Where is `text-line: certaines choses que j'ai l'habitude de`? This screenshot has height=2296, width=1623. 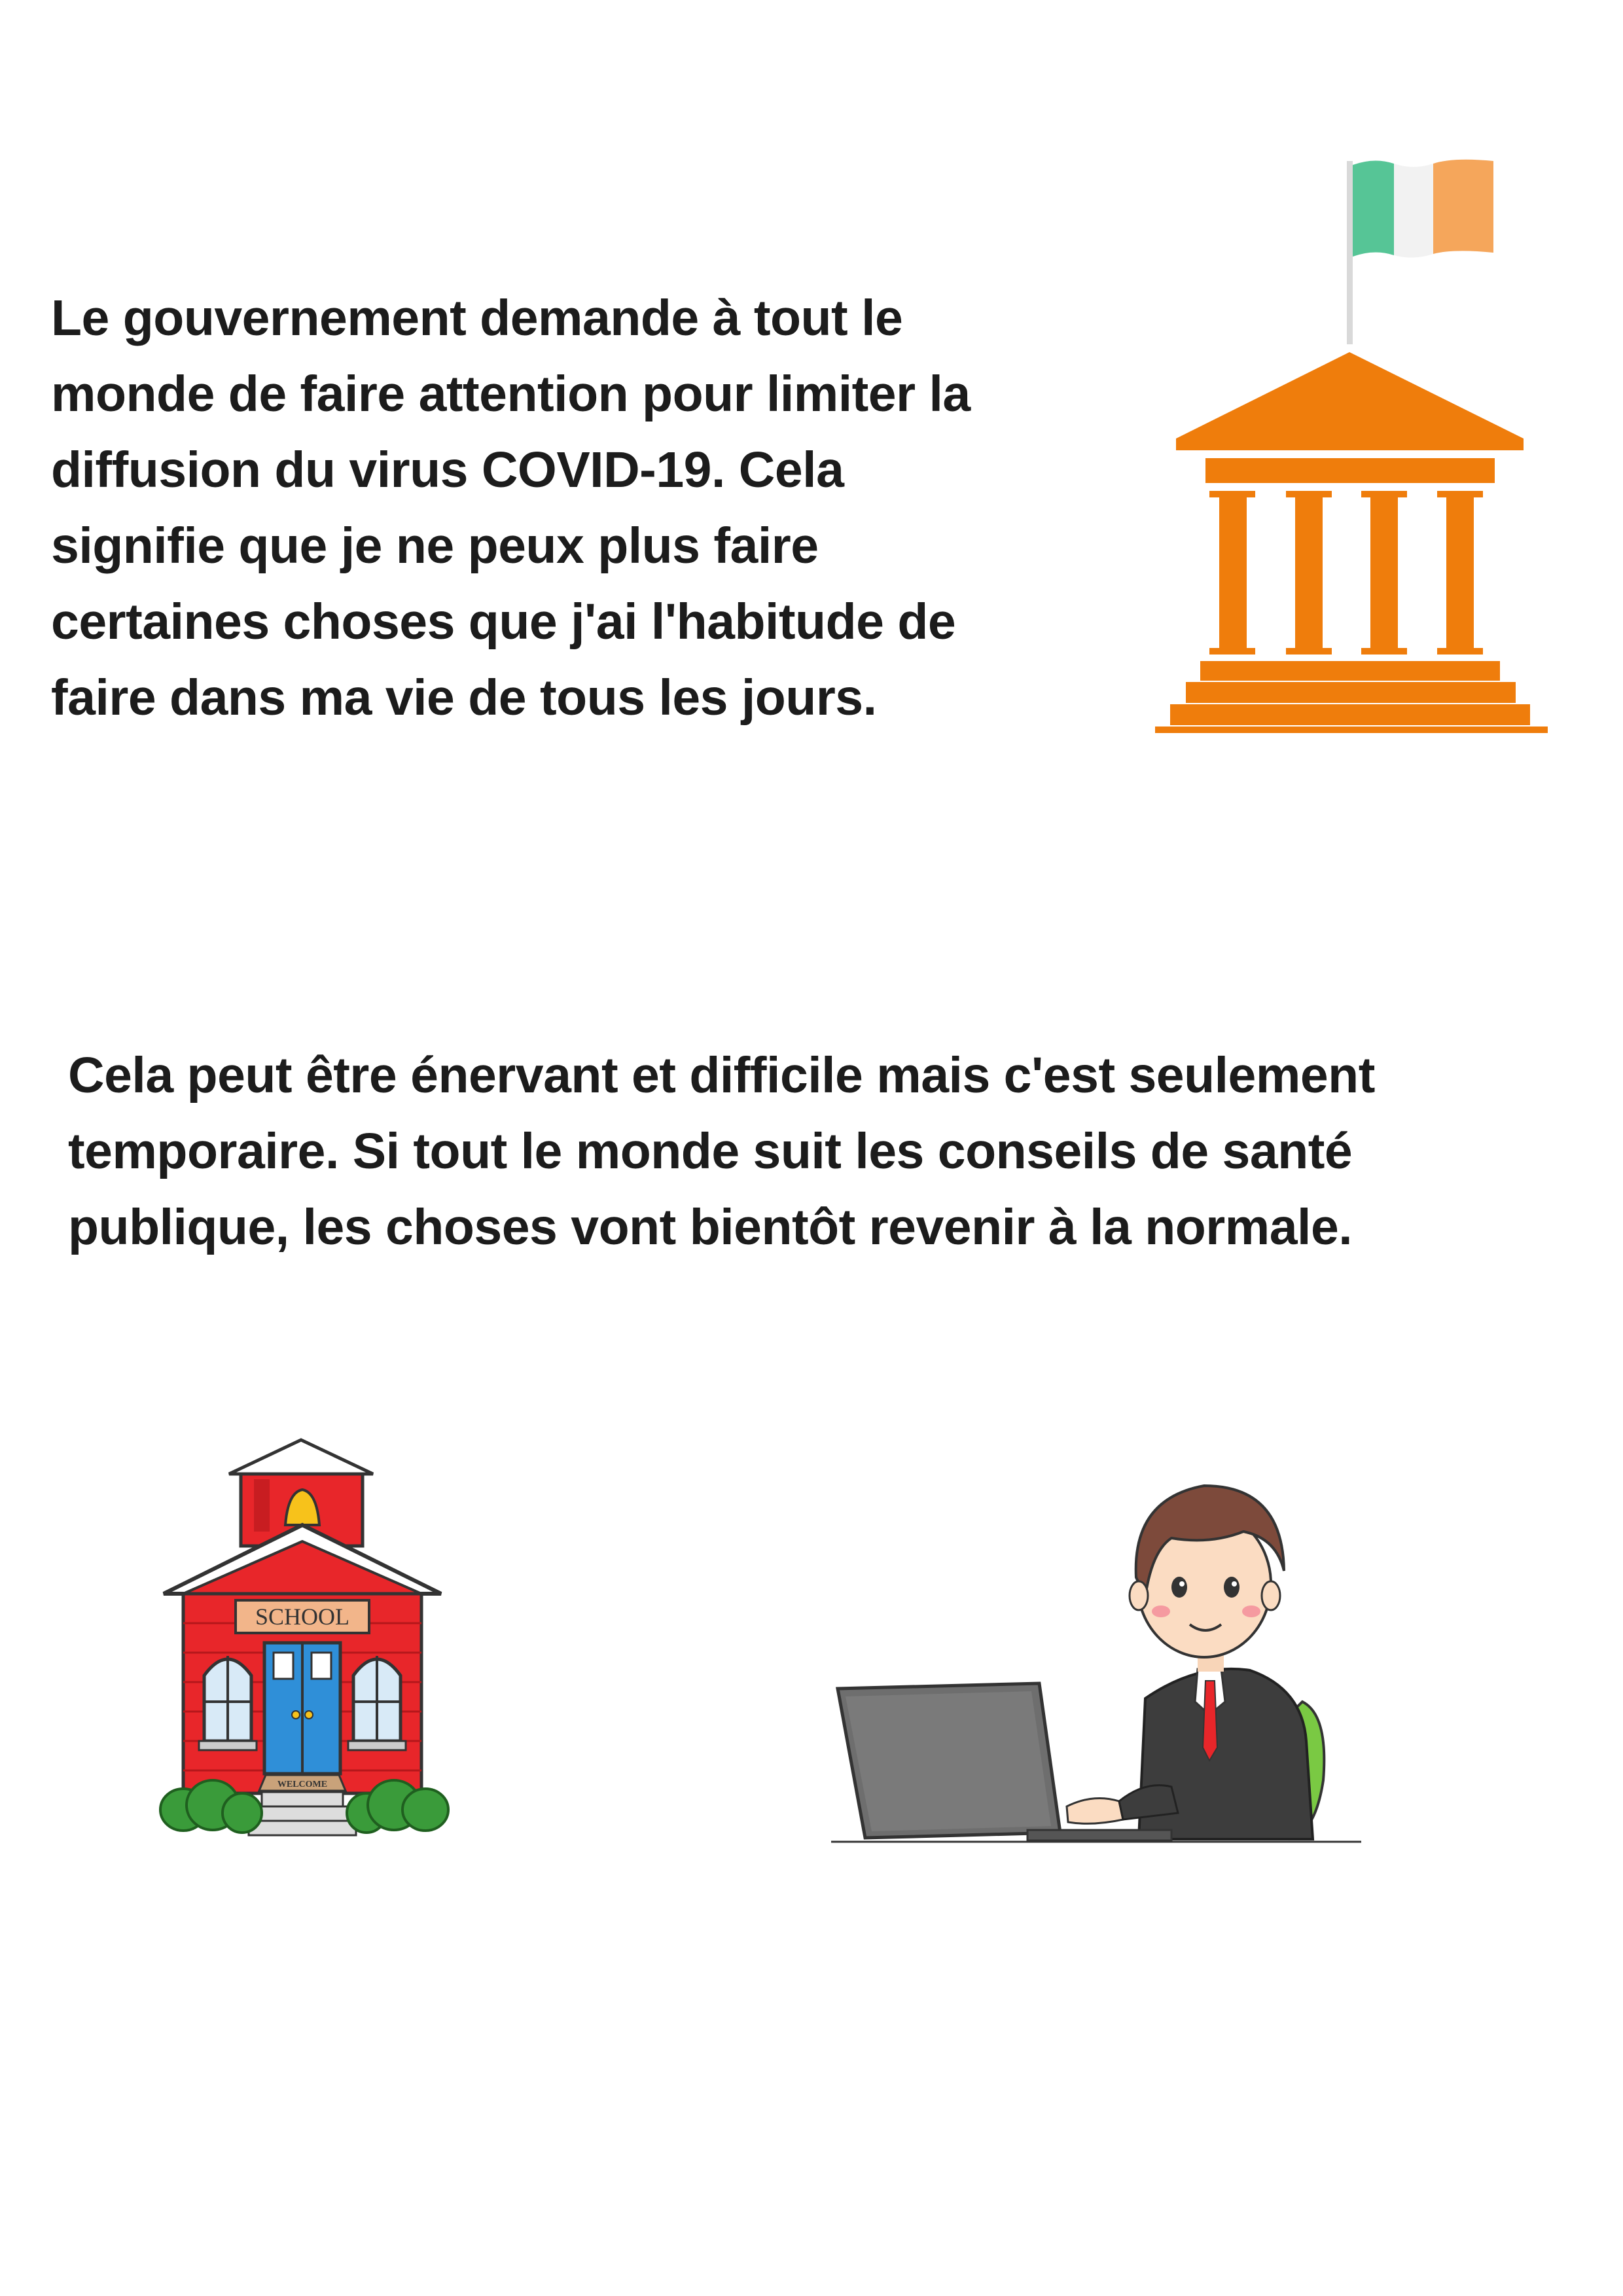
text-line: certaines choses que j'ai l'habitude de is located at coordinates (503, 622).